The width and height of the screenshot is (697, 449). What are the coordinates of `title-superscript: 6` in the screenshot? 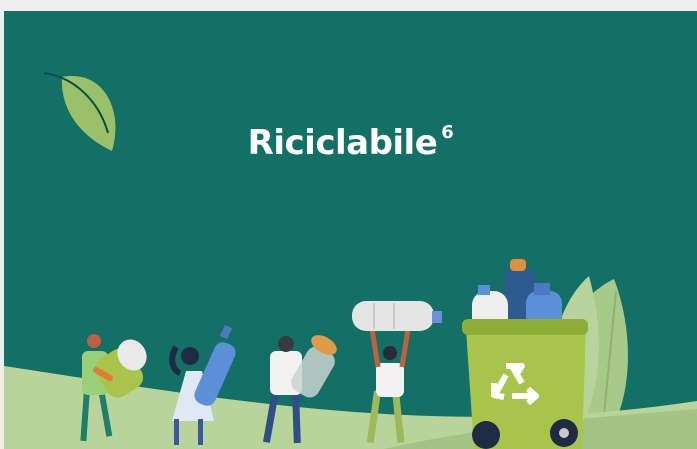 It's located at (447, 132).